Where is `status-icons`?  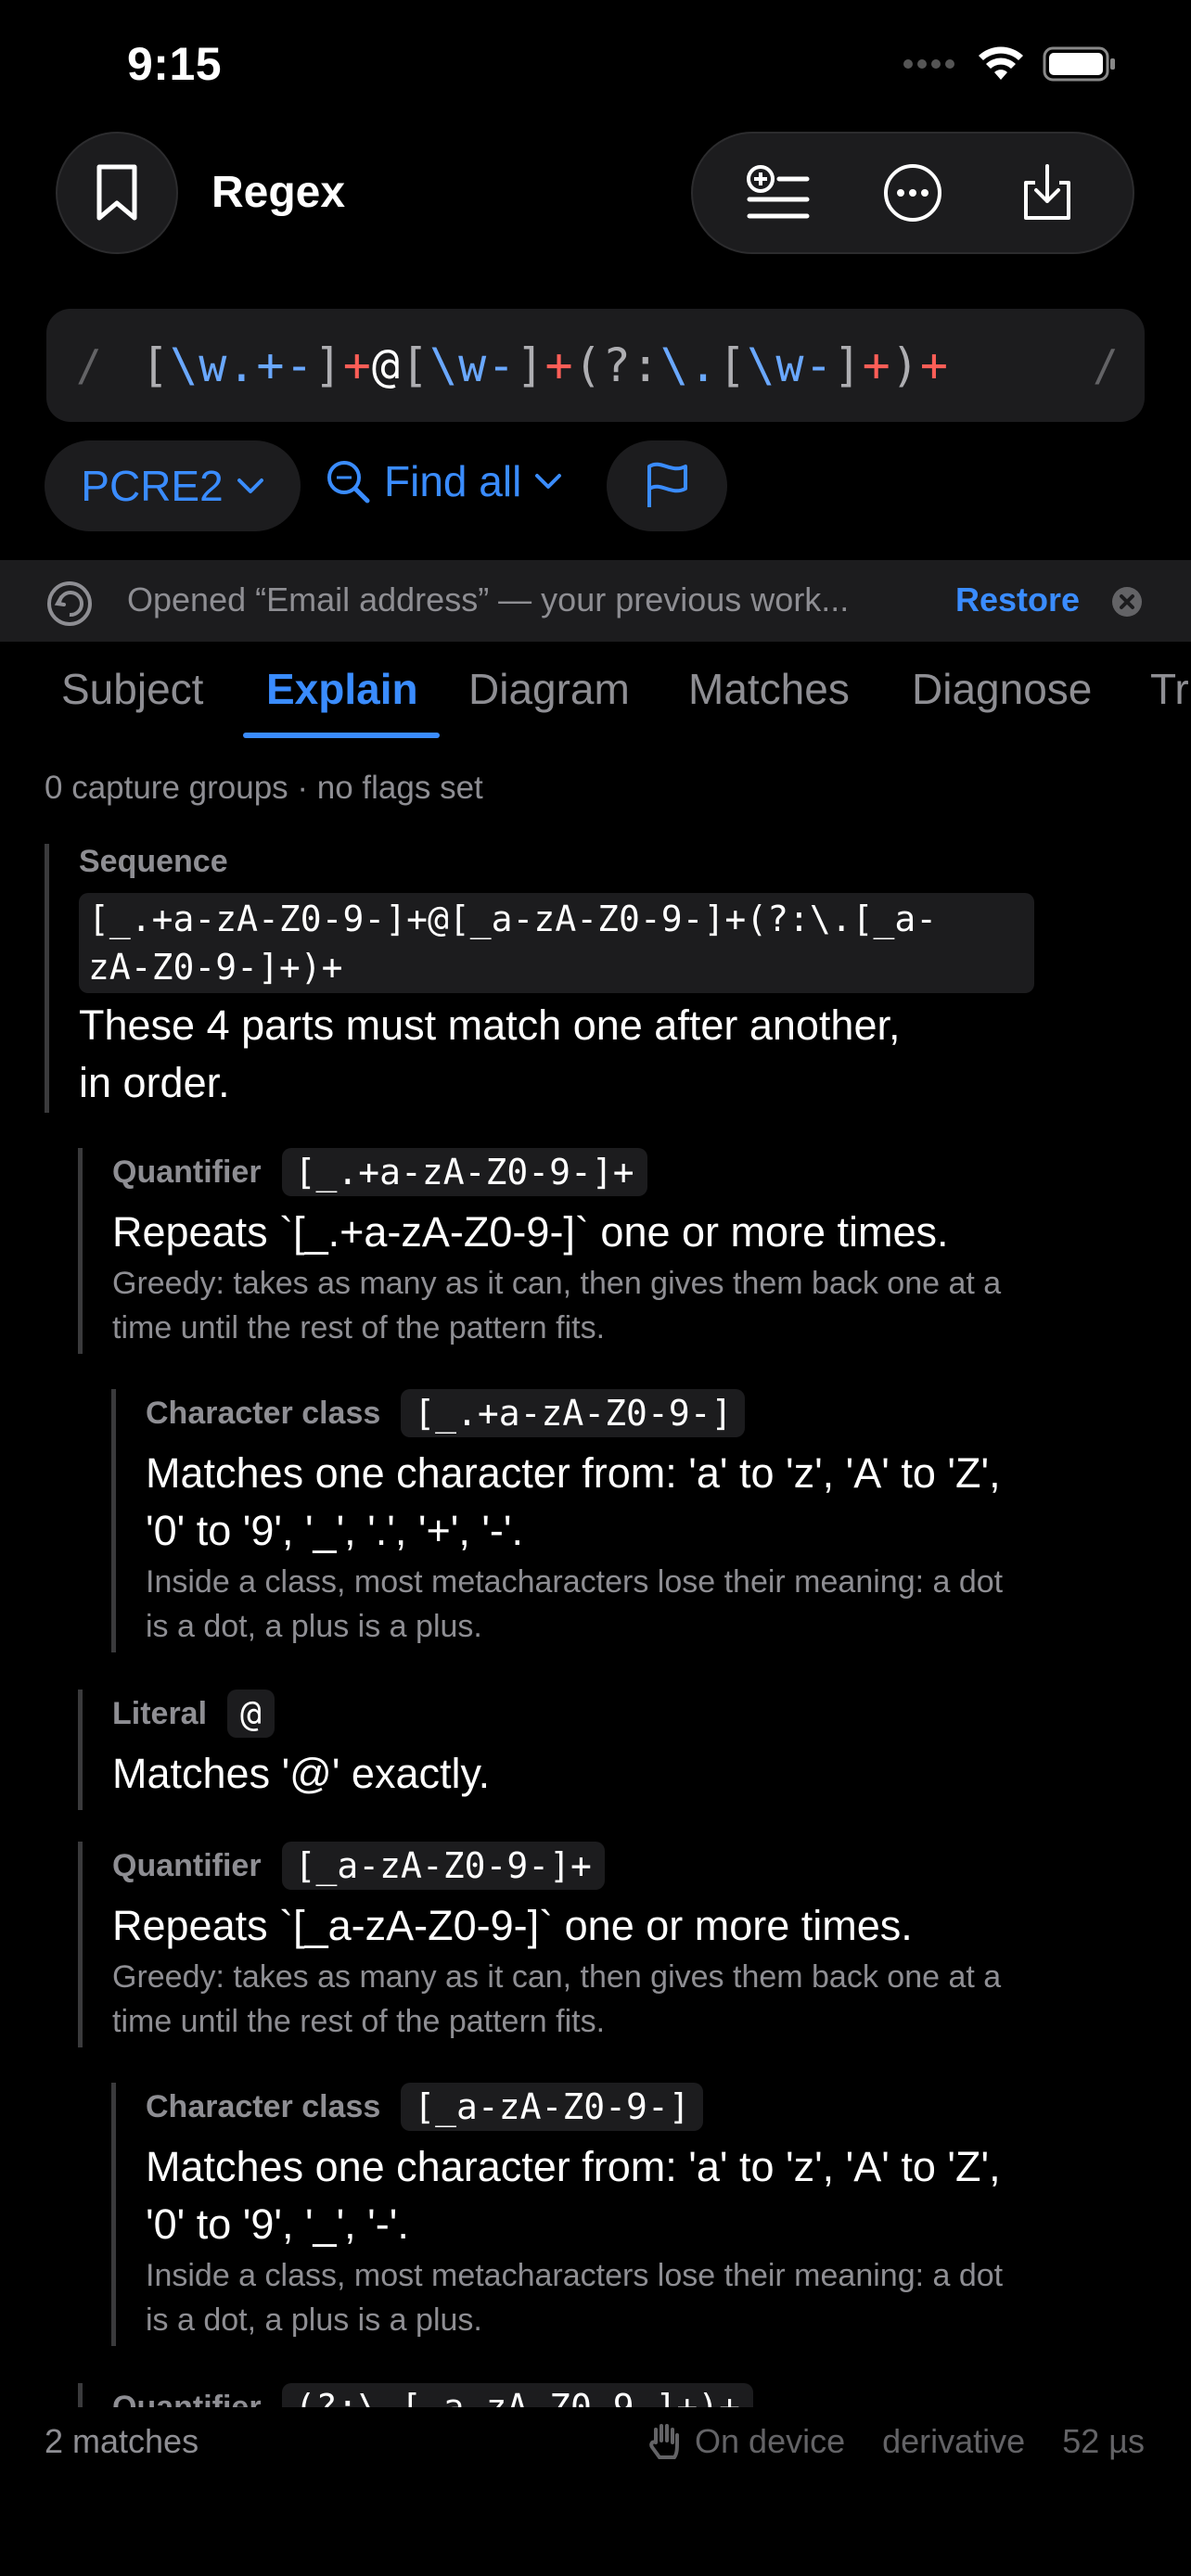 status-icons is located at coordinates (1010, 64).